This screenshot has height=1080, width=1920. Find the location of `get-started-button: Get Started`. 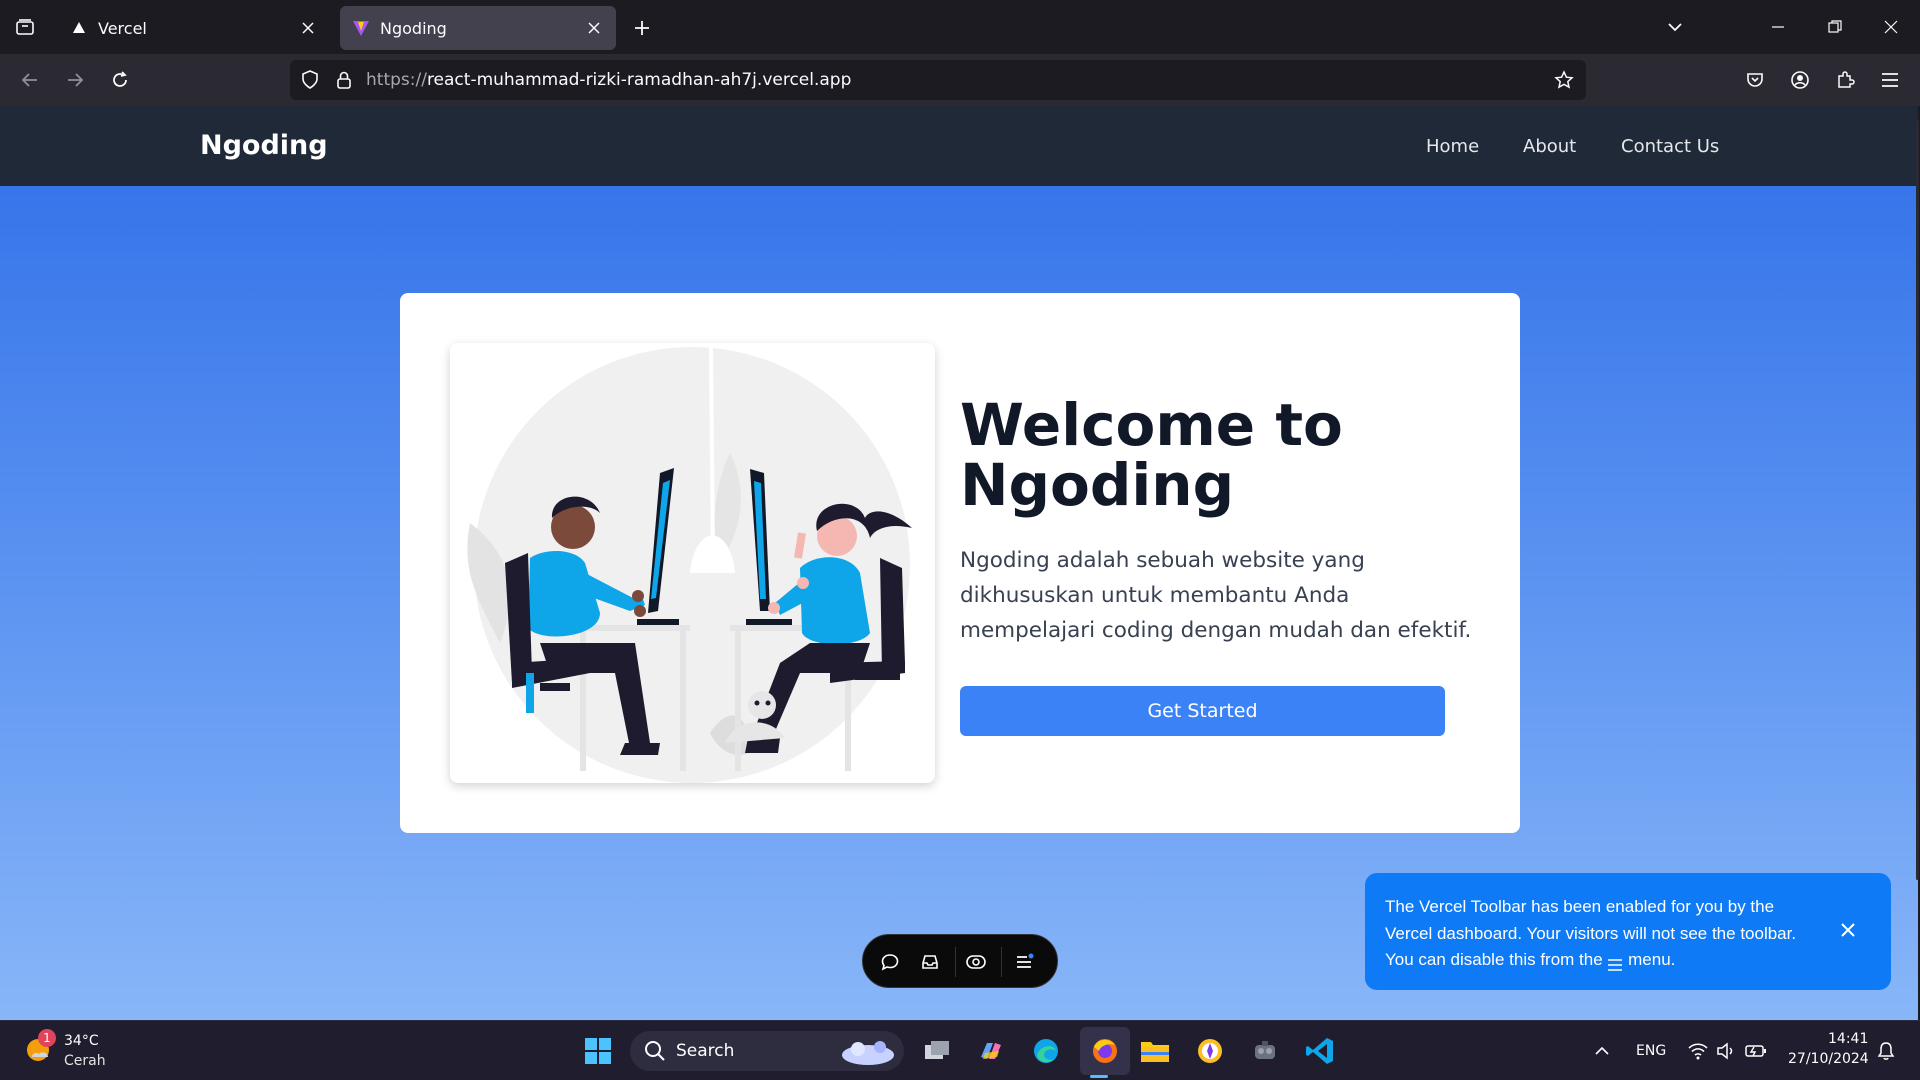

get-started-button: Get Started is located at coordinates (1202, 711).